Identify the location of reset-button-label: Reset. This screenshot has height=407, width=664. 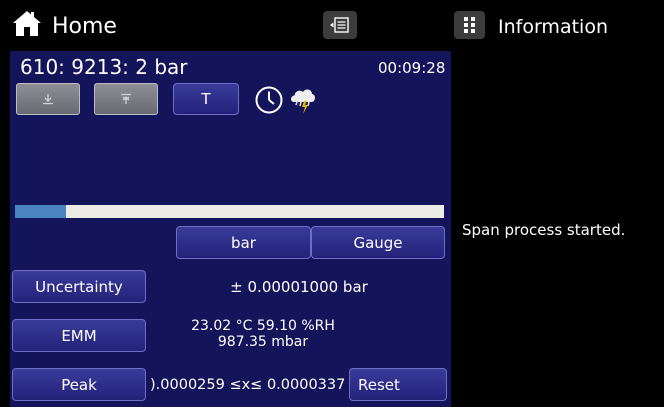
(379, 384).